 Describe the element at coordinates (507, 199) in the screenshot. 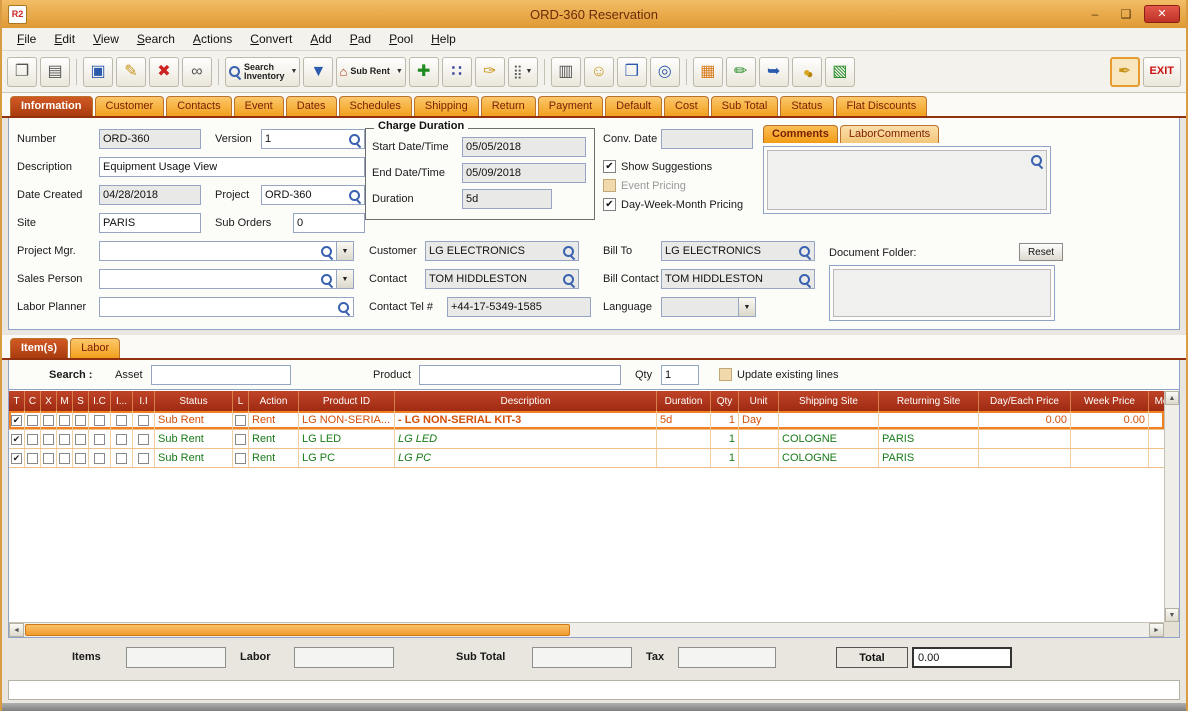

I see `duration-field: 5d` at that location.